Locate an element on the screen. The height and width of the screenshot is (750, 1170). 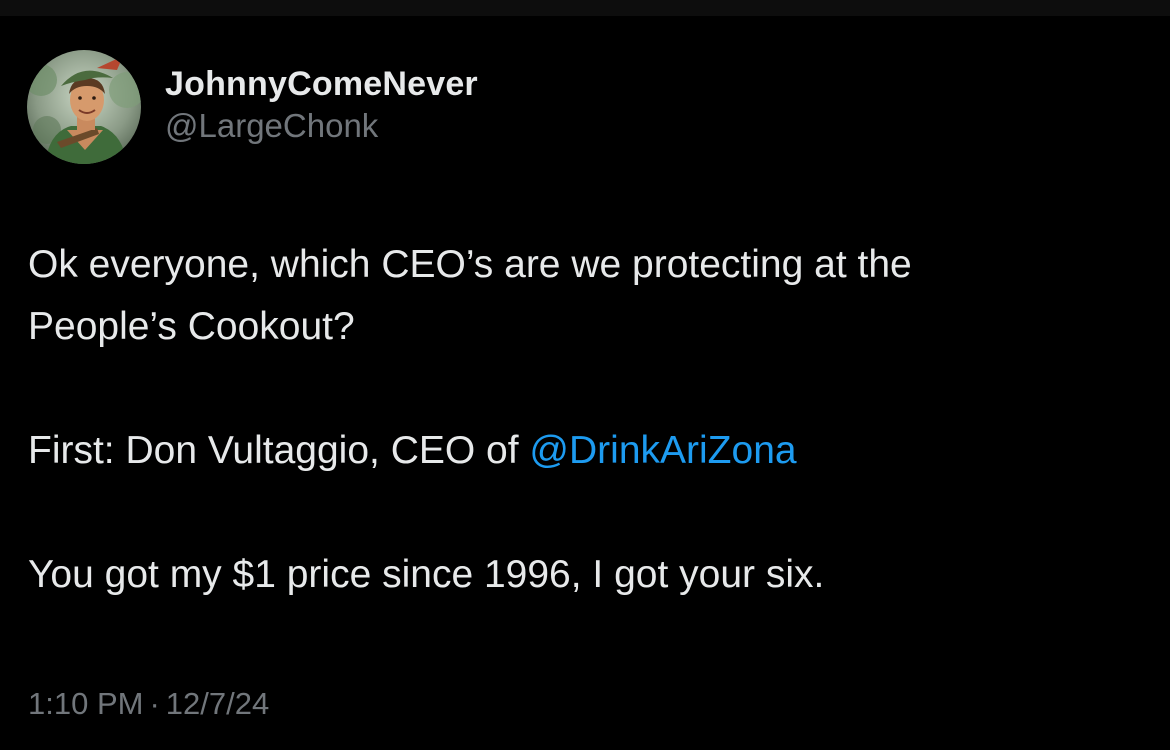
user-handle: @LargeChonk is located at coordinates (321, 126).